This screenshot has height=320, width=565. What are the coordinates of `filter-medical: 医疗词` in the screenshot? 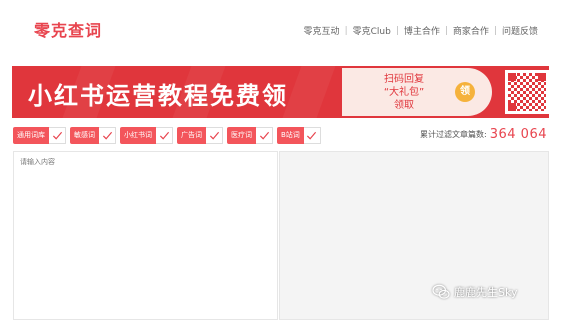 It's located at (250, 135).